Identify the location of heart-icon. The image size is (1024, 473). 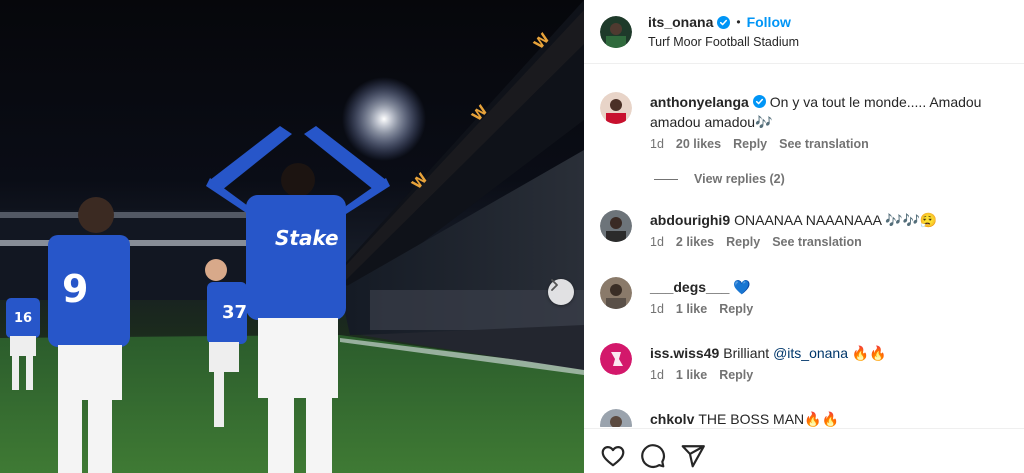
(613, 456).